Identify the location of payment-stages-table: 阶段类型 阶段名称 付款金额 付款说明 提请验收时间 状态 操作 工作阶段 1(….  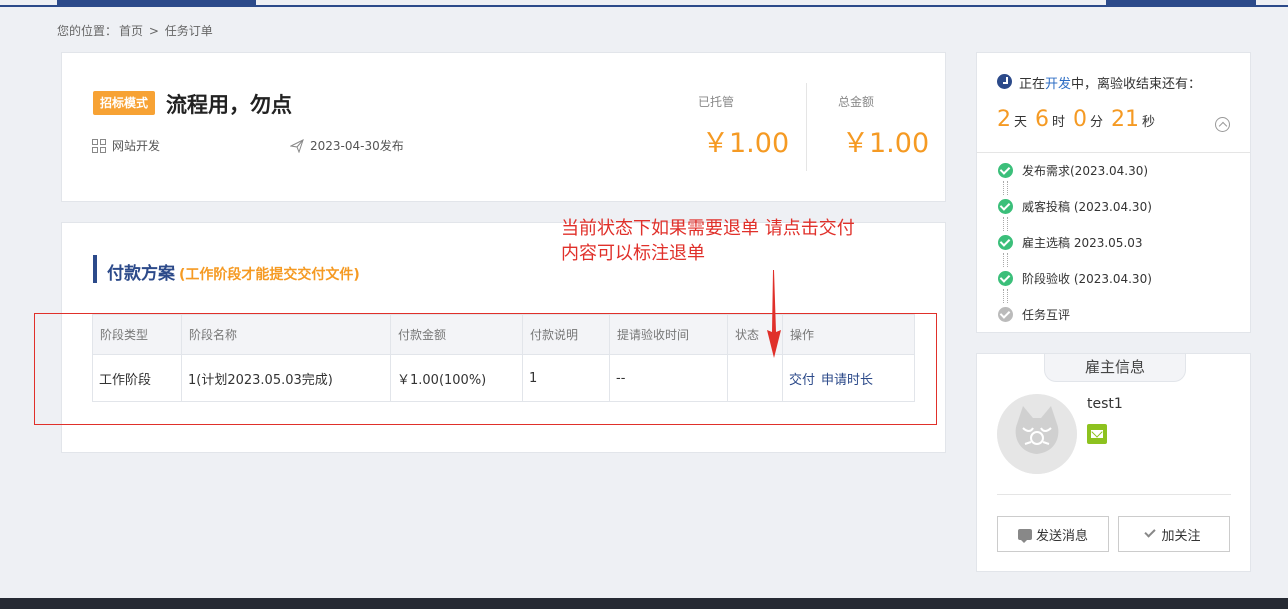
(503, 358).